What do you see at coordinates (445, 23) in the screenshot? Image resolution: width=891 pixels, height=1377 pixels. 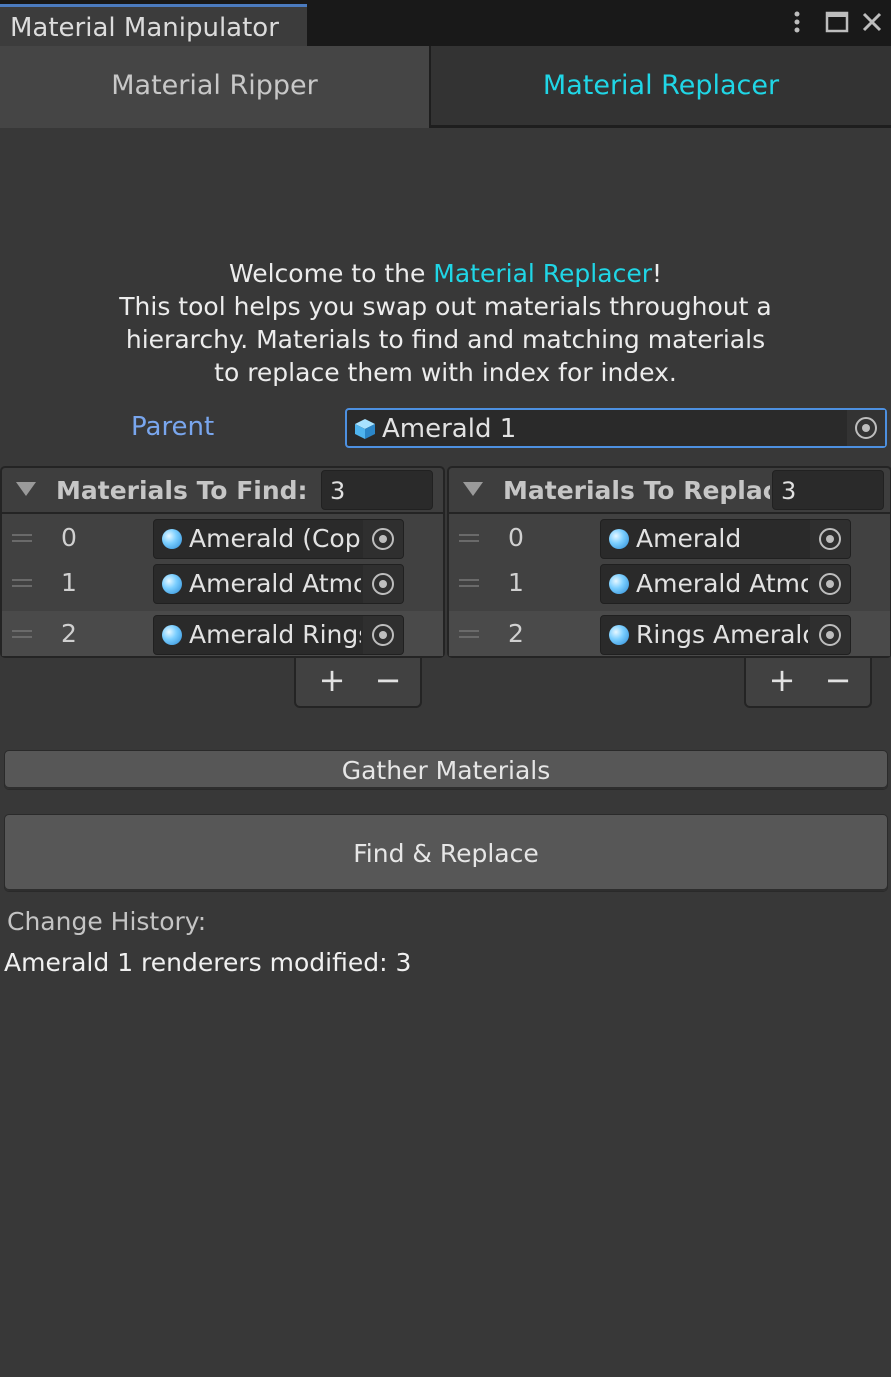 I see `window-titlebar: Material Manipulator` at bounding box center [445, 23].